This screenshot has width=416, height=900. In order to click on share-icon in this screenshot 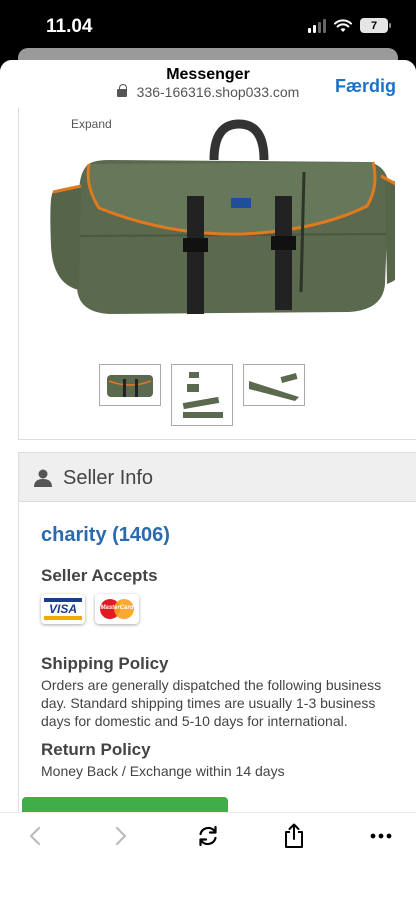, I will do `click(294, 835)`.